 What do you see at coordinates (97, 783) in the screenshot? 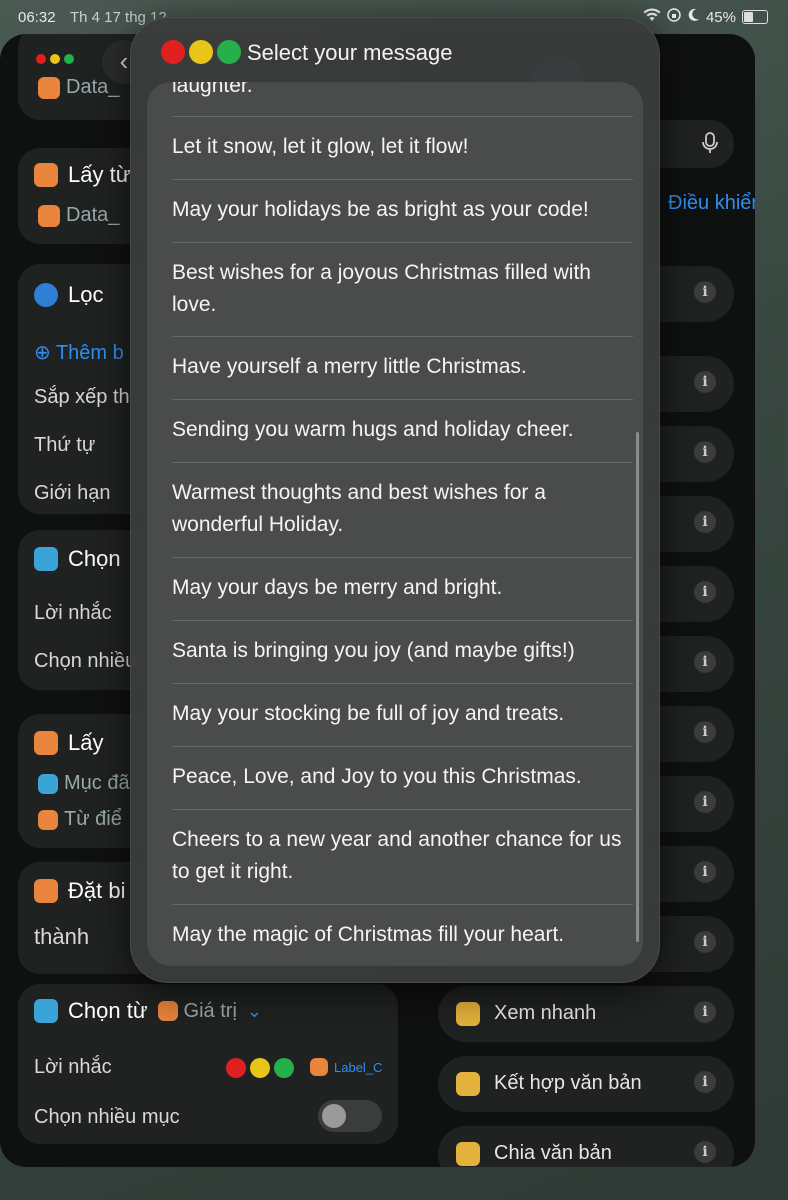
I see `variable-chip-label: Mục đã` at bounding box center [97, 783].